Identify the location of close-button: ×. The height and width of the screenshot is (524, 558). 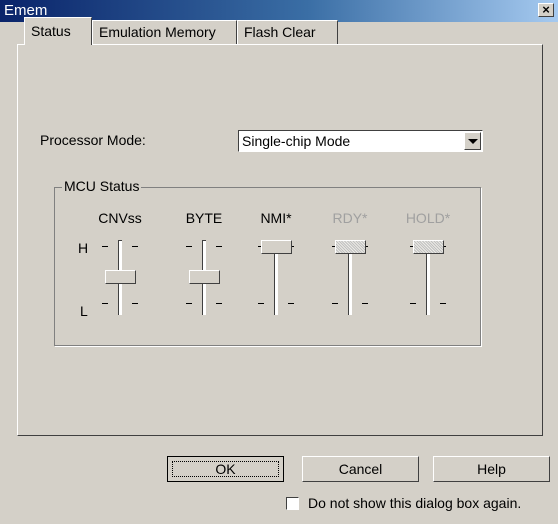
(546, 10).